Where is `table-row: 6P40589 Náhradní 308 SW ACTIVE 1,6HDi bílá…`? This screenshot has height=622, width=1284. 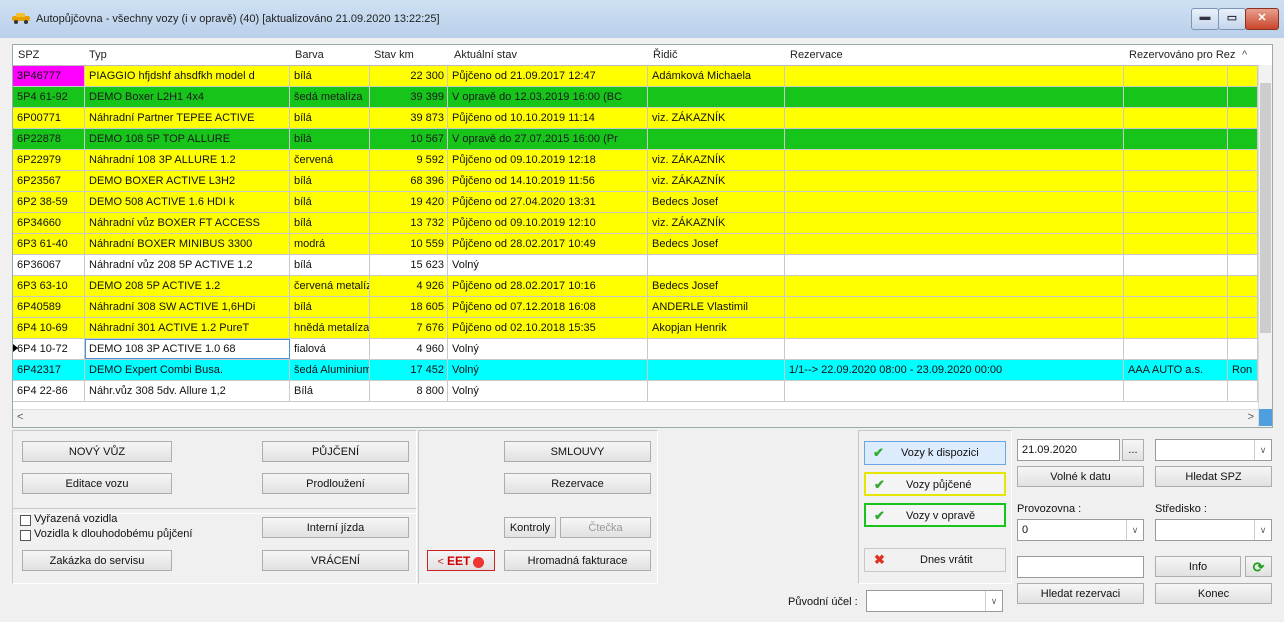 table-row: 6P40589 Náhradní 308 SW ACTIVE 1,6HDi bílá… is located at coordinates (635, 307).